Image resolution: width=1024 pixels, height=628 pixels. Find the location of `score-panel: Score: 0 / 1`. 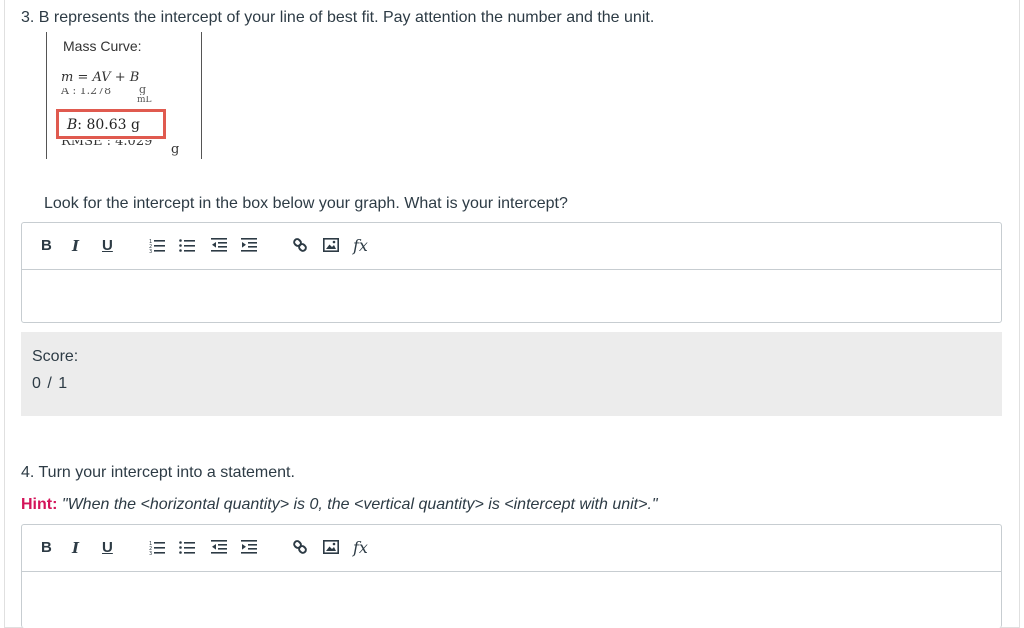

score-panel: Score: 0 / 1 is located at coordinates (511, 374).